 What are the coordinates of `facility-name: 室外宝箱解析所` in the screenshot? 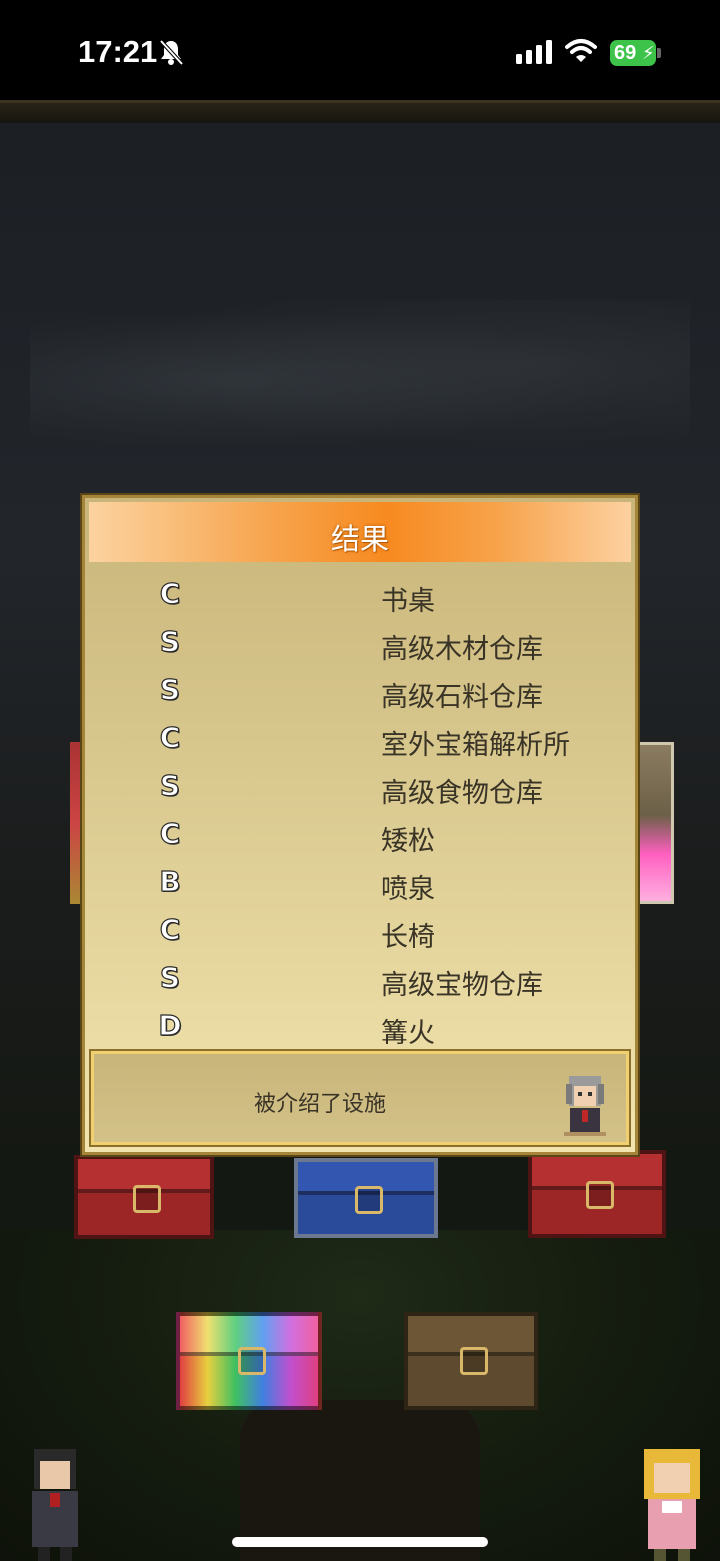 It's located at (475, 745).